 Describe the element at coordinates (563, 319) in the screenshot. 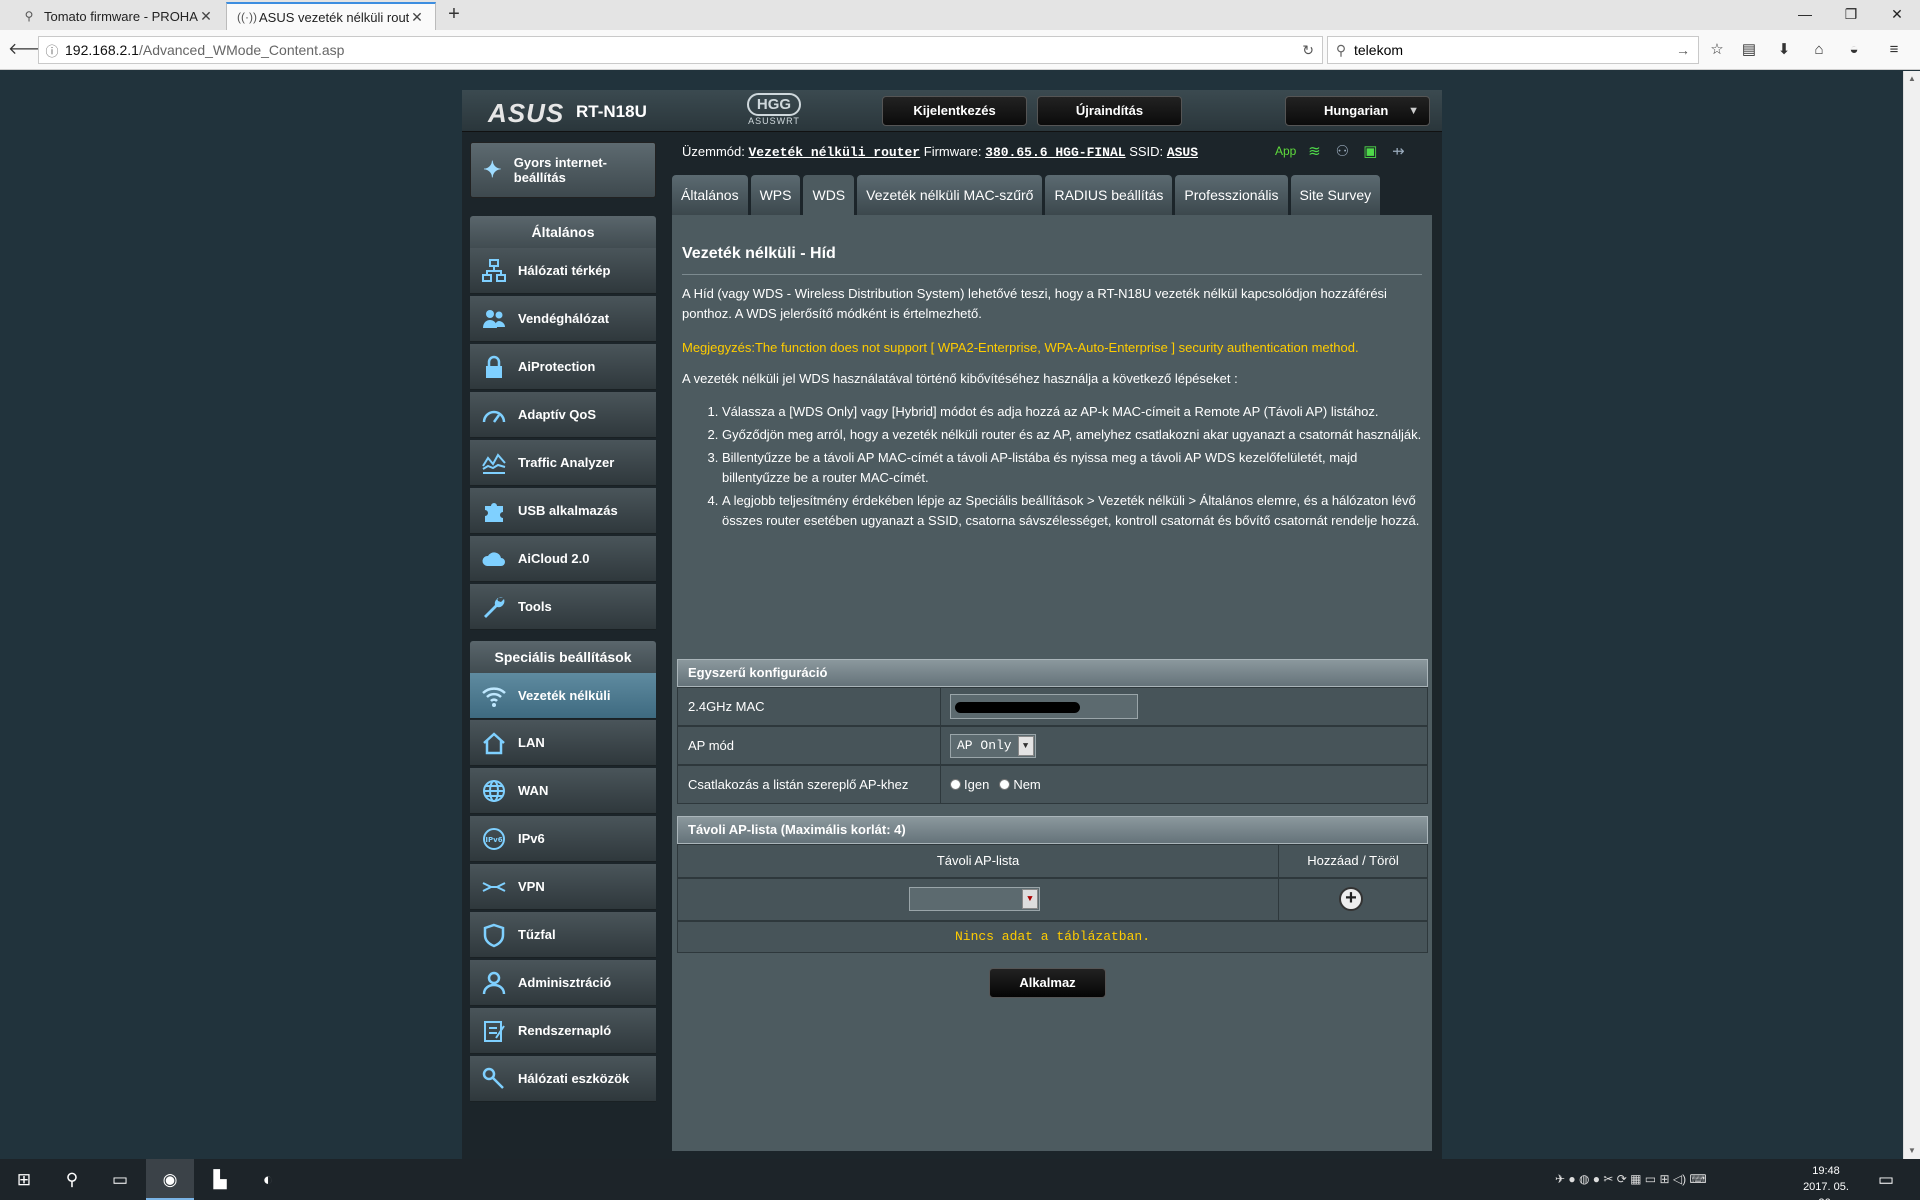

I see `sidebar-item-guest-network: Vendéghálózat` at that location.